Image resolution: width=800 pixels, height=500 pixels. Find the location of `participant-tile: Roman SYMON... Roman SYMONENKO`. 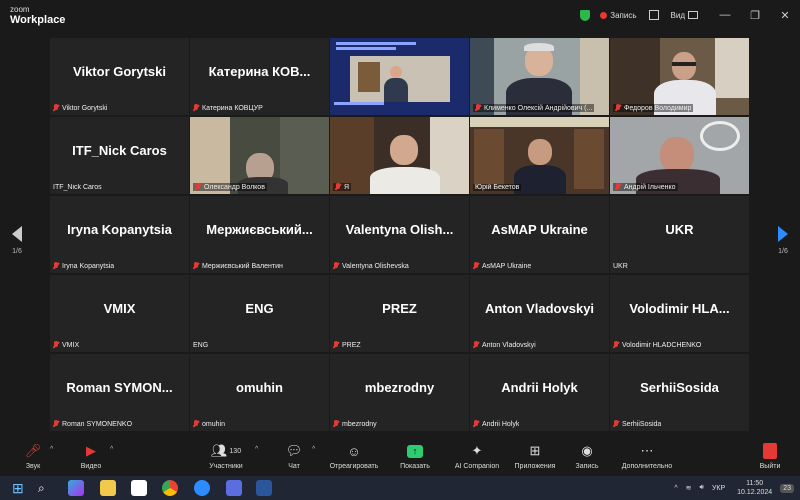

participant-tile: Roman SYMON... Roman SYMONENKO is located at coordinates (119, 392).